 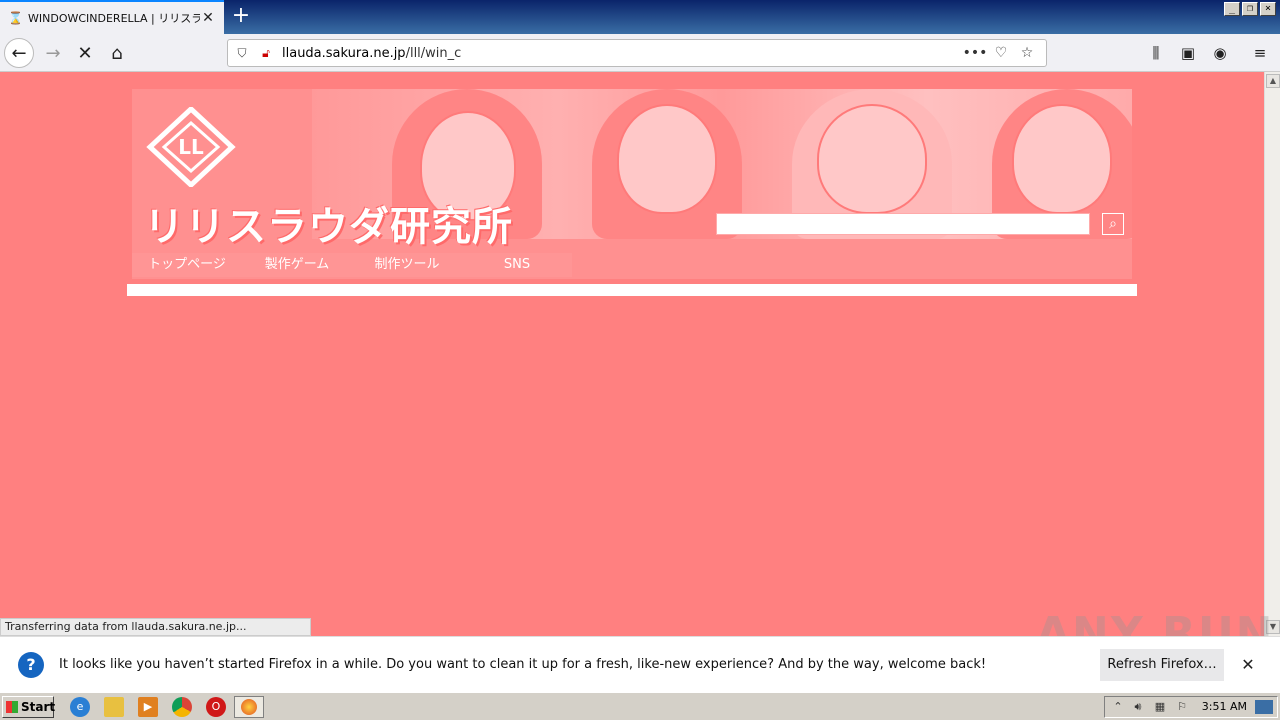 What do you see at coordinates (182, 707) in the screenshot?
I see `chrome-icon` at bounding box center [182, 707].